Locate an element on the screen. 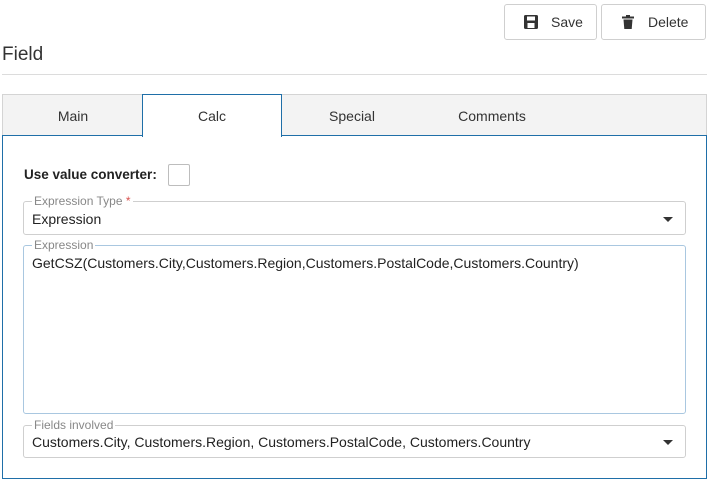 This screenshot has height=481, width=709. delete-button-label: Delete is located at coordinates (668, 22).